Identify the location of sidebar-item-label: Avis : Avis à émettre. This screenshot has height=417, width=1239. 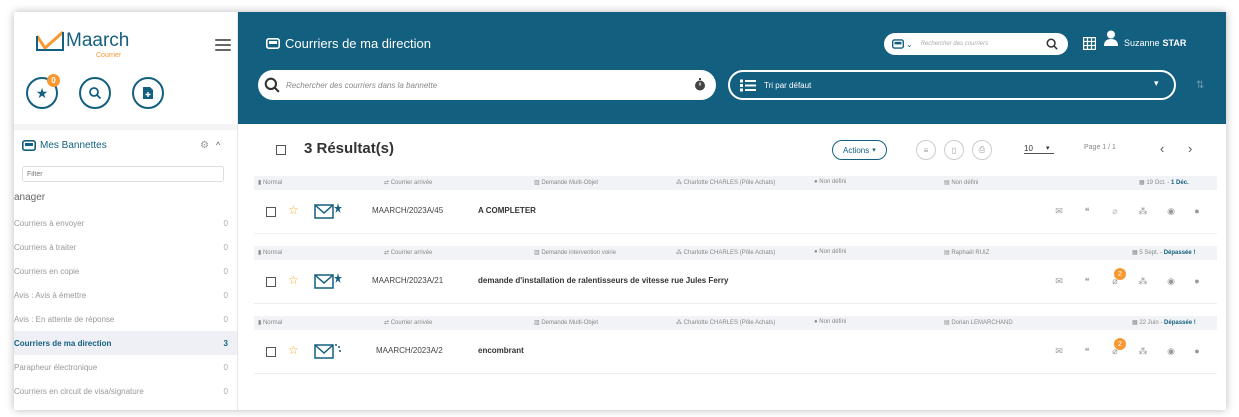
(50, 295).